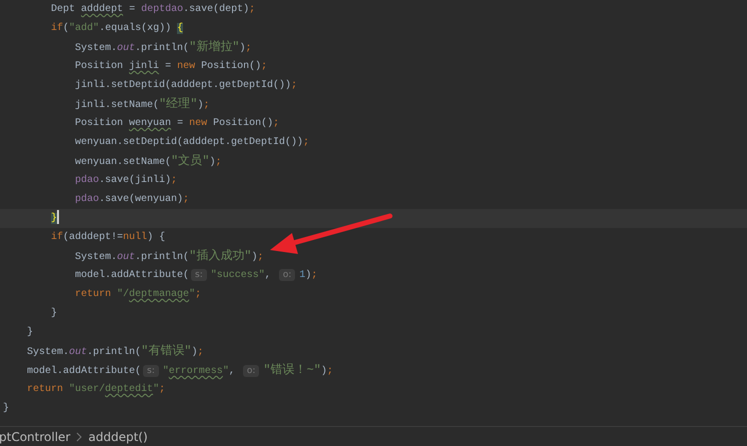 The image size is (747, 446). What do you see at coordinates (79, 437) in the screenshot?
I see `chevron-icon` at bounding box center [79, 437].